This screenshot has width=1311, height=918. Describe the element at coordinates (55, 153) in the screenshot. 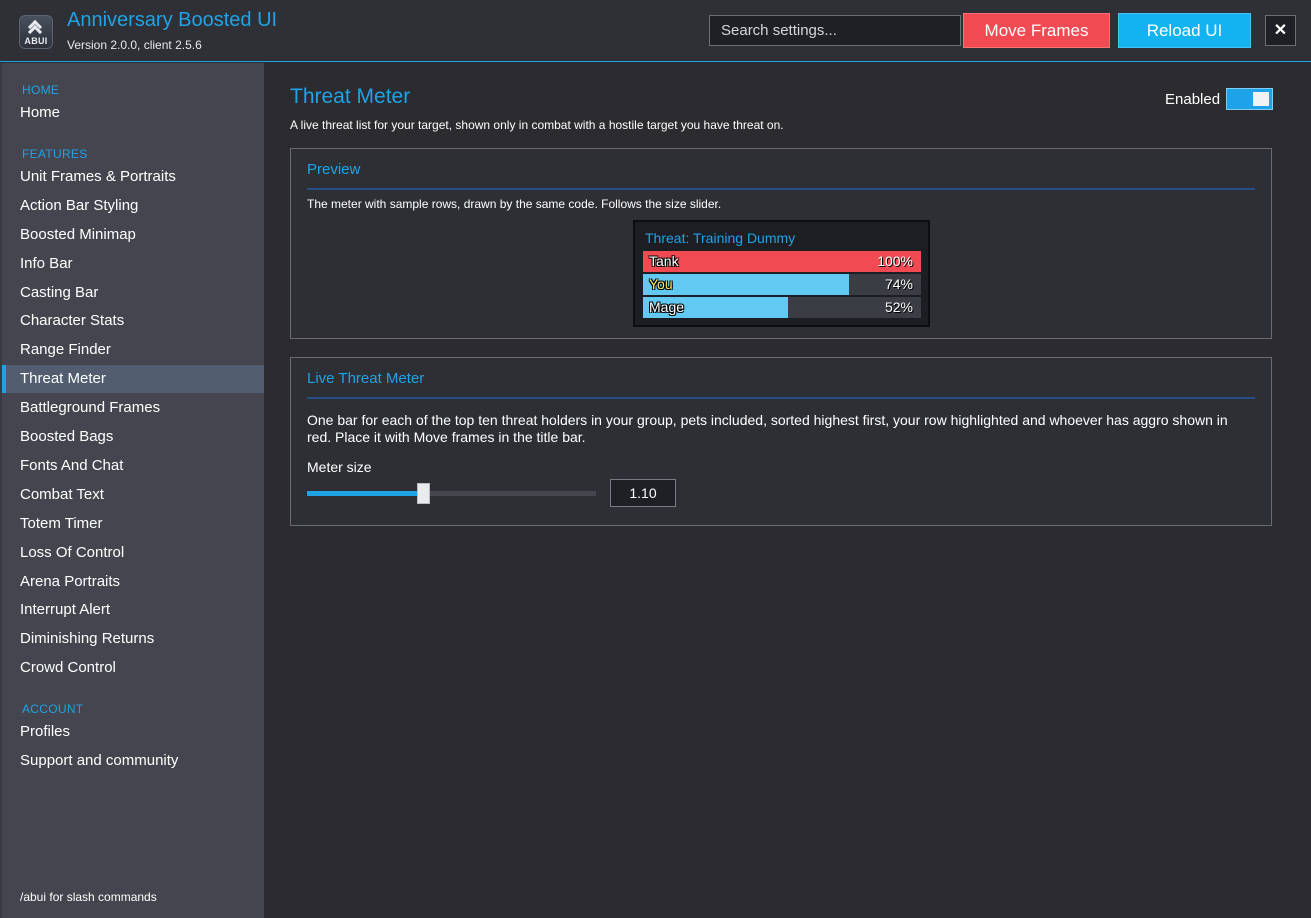

I see `section-heading-features: FEATURES` at that location.